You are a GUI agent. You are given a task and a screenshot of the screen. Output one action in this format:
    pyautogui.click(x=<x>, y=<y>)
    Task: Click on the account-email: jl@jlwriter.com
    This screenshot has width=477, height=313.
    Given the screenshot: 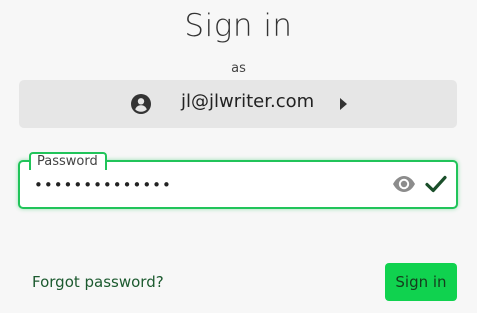 What is the action you would take?
    pyautogui.click(x=248, y=101)
    